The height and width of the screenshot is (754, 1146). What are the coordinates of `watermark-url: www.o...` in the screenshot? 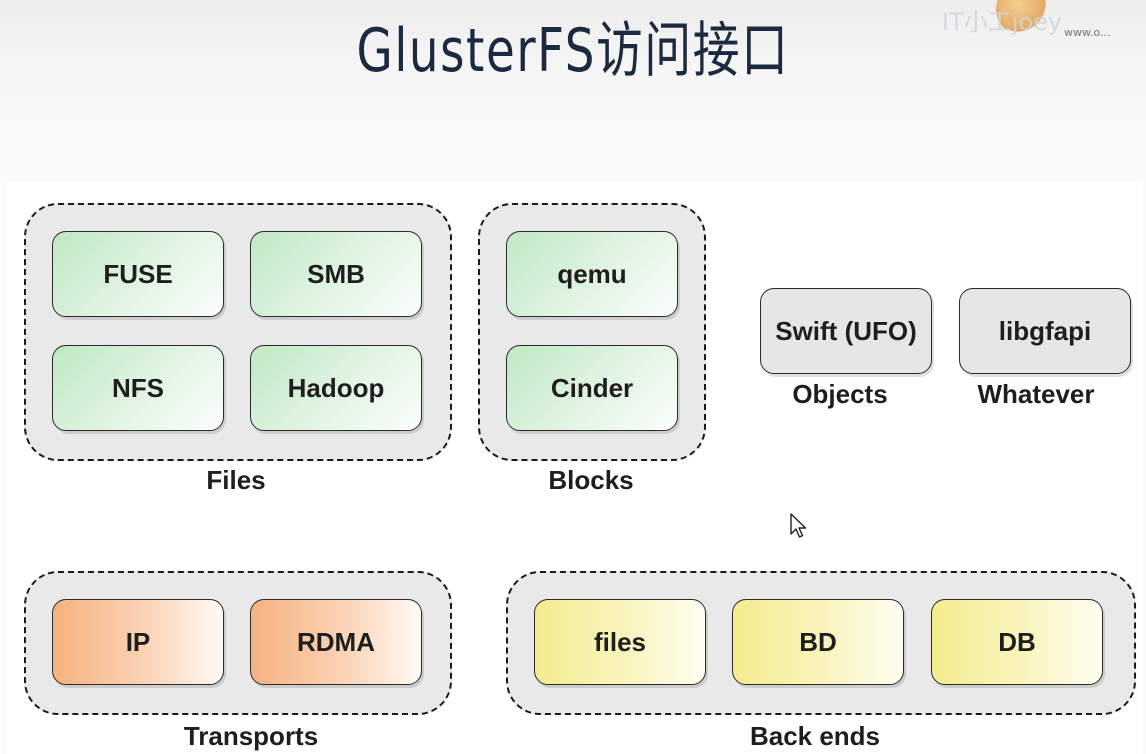 It's located at (1087, 32).